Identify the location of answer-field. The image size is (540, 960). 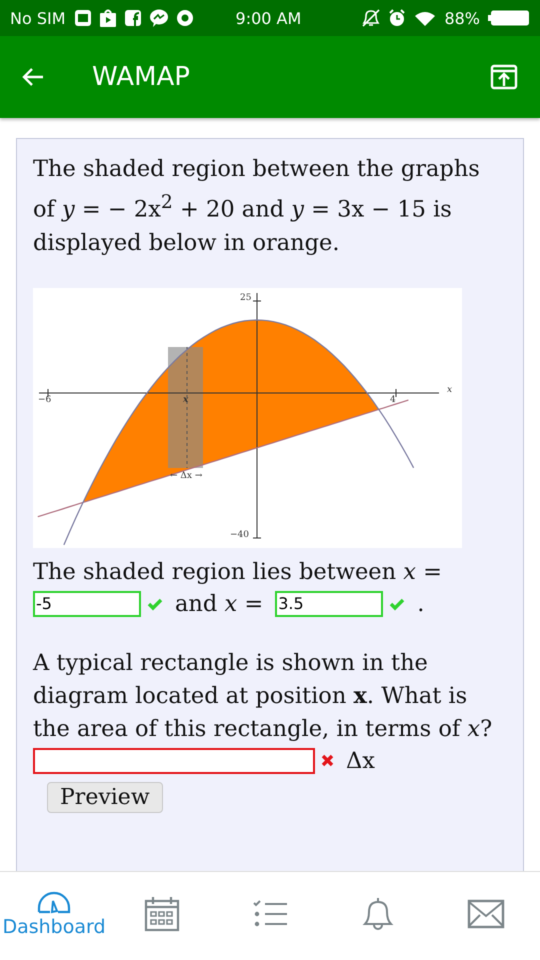
(174, 761).